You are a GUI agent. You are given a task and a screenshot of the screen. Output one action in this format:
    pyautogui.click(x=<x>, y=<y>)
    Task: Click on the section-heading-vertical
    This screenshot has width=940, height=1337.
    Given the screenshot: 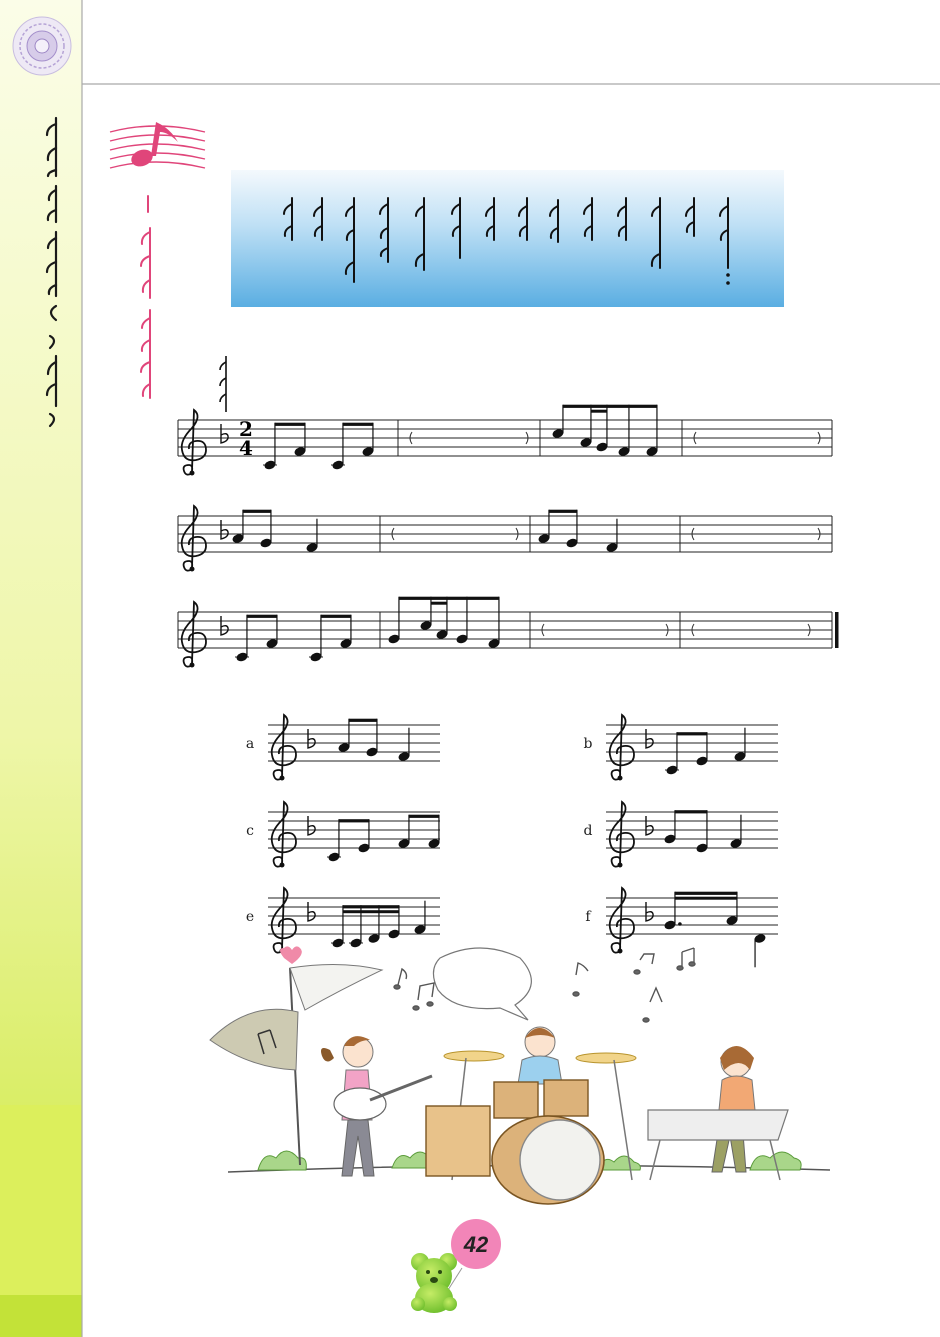 What is the action you would take?
    pyautogui.click(x=145, y=297)
    